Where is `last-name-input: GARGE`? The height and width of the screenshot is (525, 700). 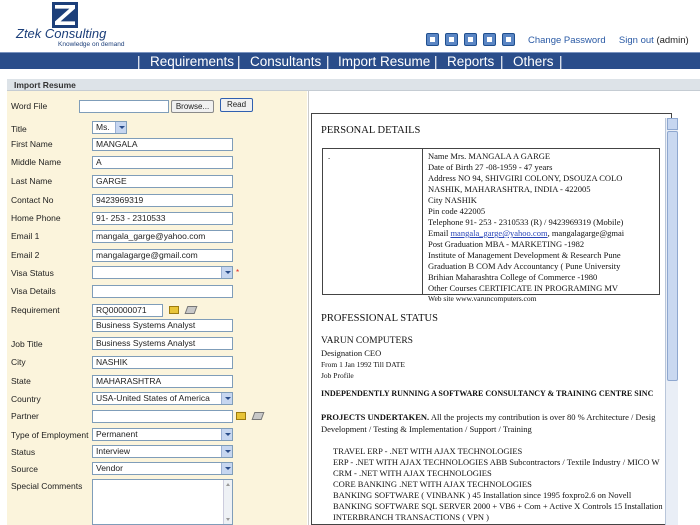
last-name-input: GARGE is located at coordinates (162, 181).